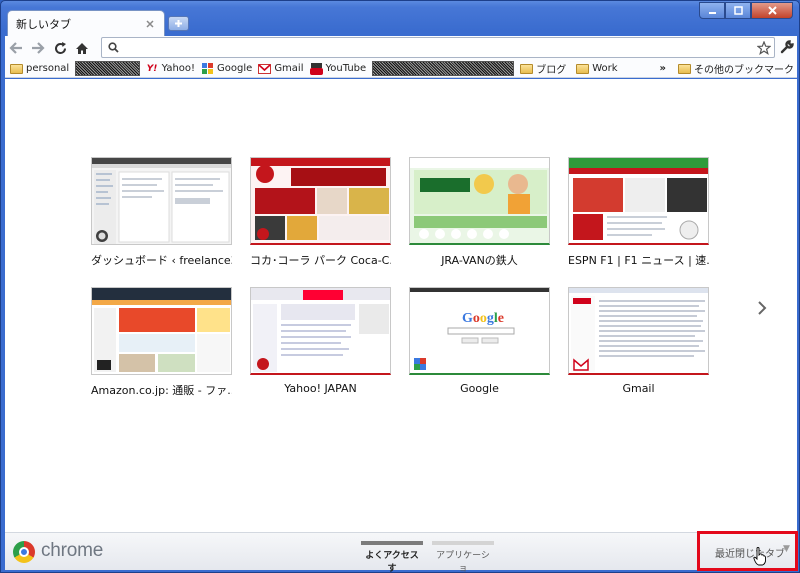 This screenshot has width=800, height=573. Describe the element at coordinates (152, 68) in the screenshot. I see `yahoo-icon: Y!` at that location.